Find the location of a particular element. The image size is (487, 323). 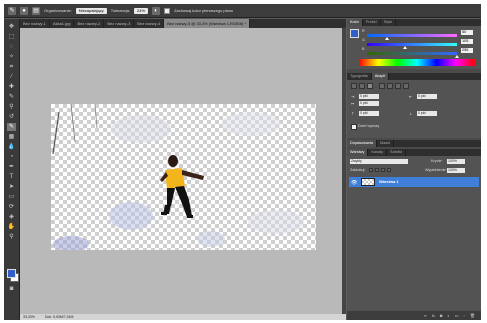

color-foreground-swatch is located at coordinates (354, 33).